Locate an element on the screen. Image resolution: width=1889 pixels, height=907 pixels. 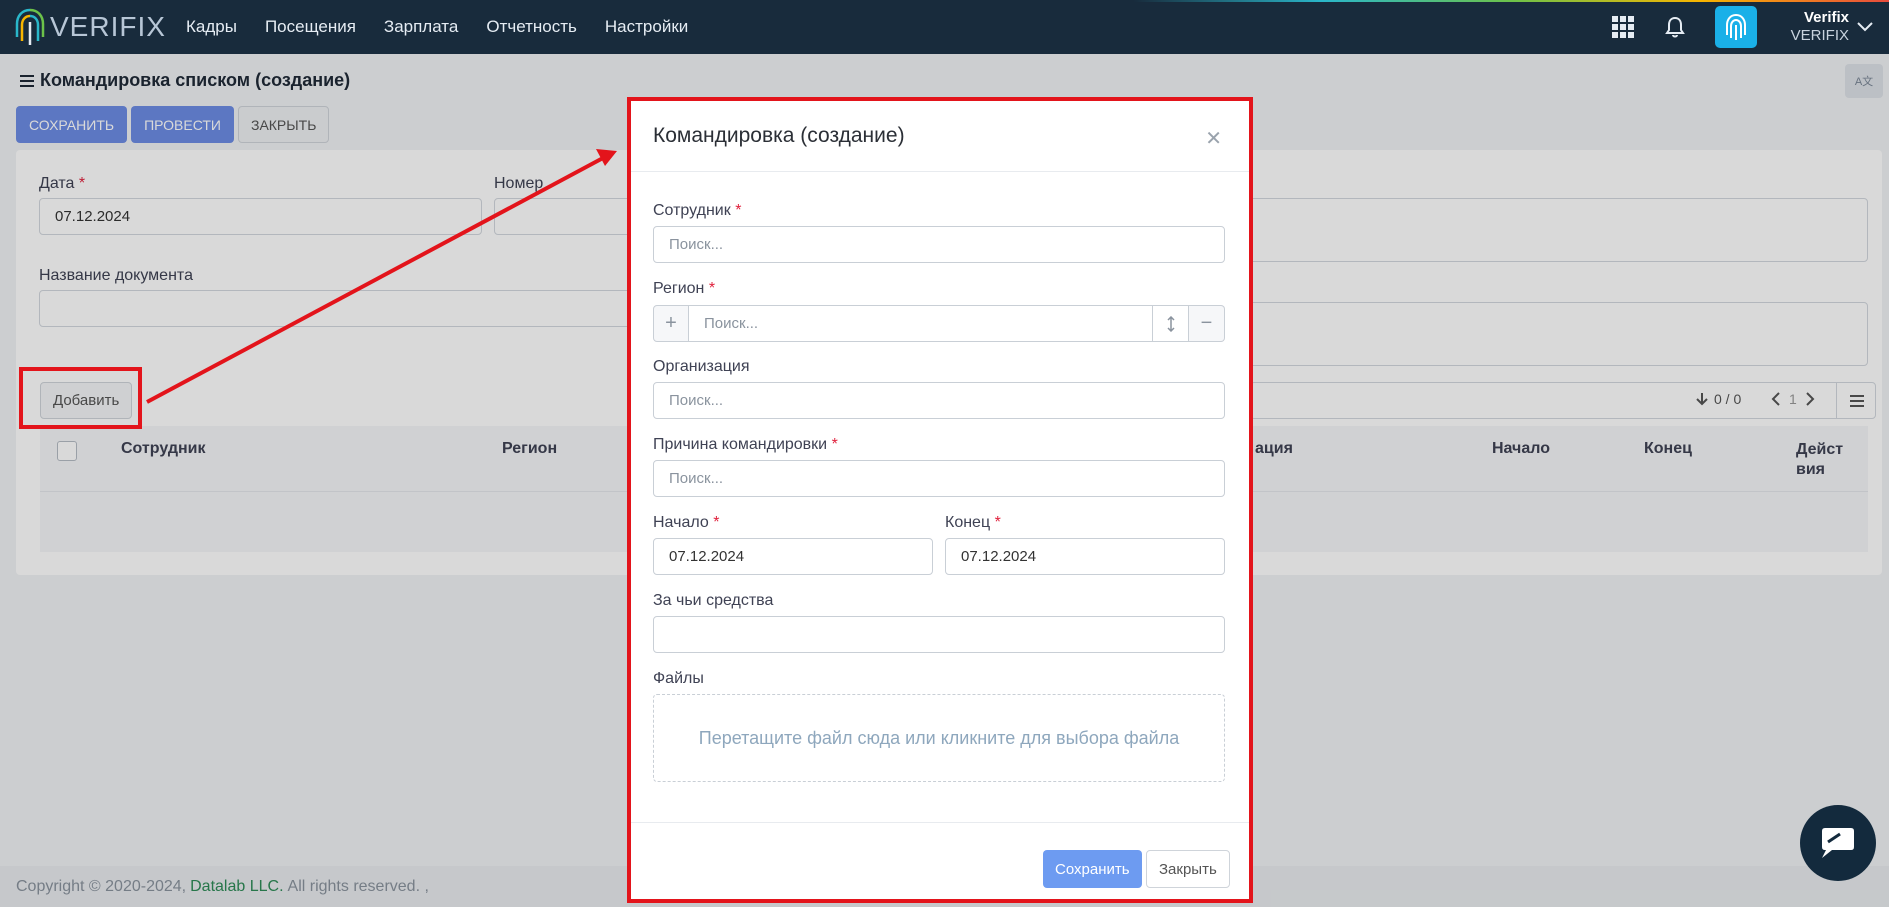
apps-grid-icon is located at coordinates (1623, 27).